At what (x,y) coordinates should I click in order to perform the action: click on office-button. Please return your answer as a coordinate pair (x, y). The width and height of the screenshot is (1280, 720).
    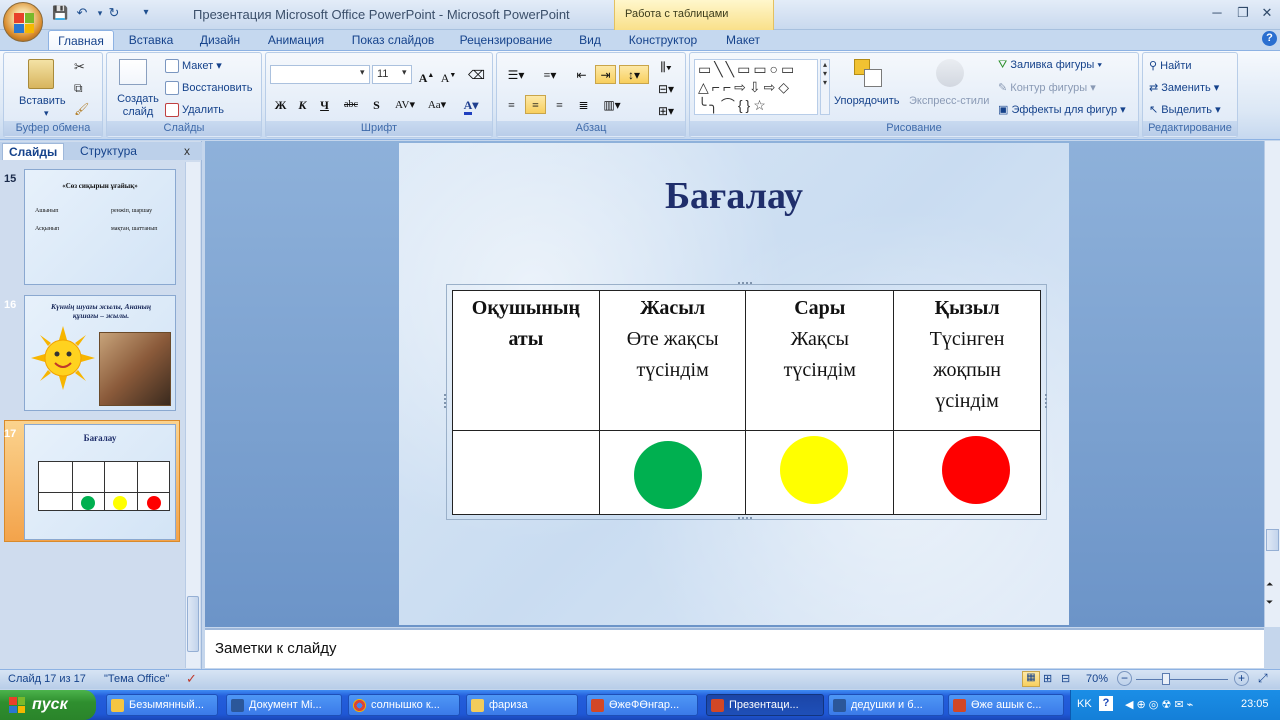
    Looking at the image, I should click on (23, 22).